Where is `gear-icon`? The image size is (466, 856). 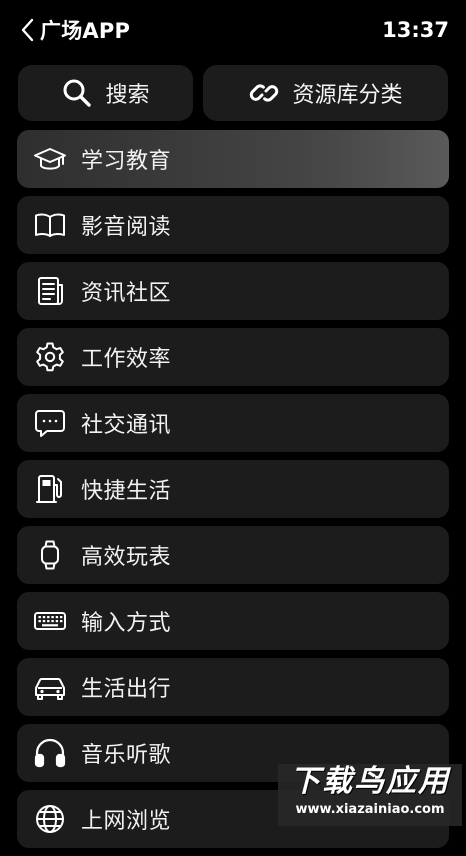
gear-icon is located at coordinates (50, 357).